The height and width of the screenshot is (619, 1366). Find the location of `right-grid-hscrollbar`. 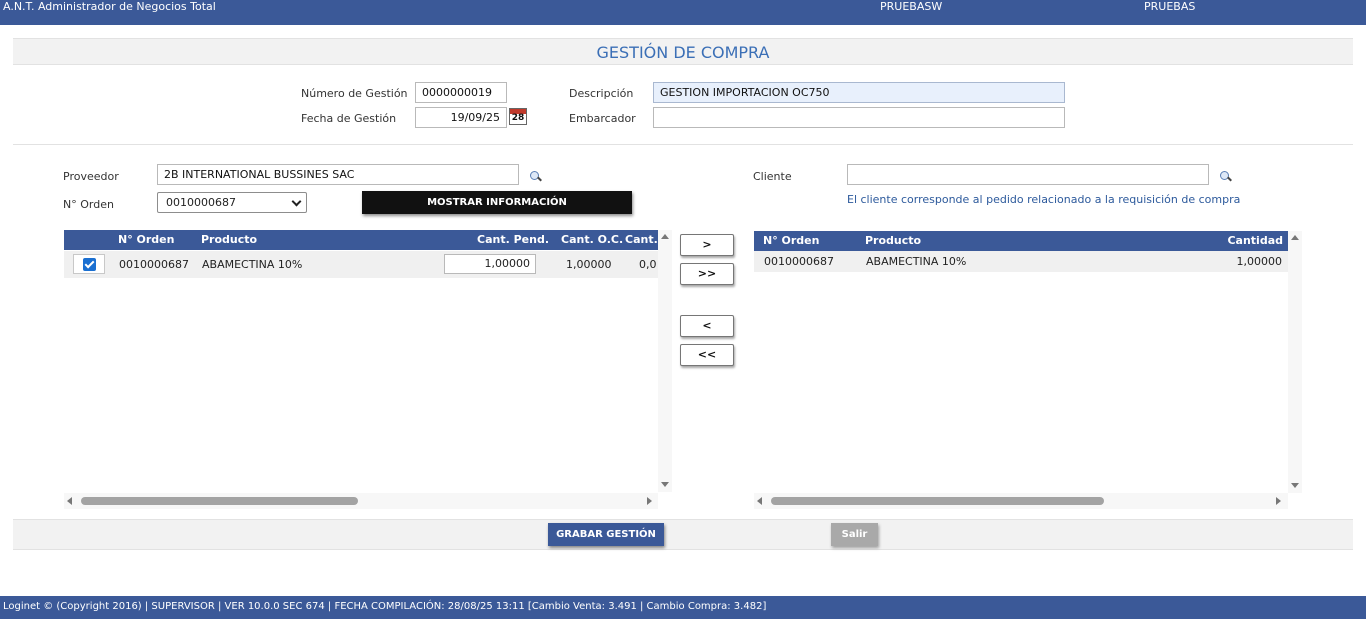

right-grid-hscrollbar is located at coordinates (1021, 501).